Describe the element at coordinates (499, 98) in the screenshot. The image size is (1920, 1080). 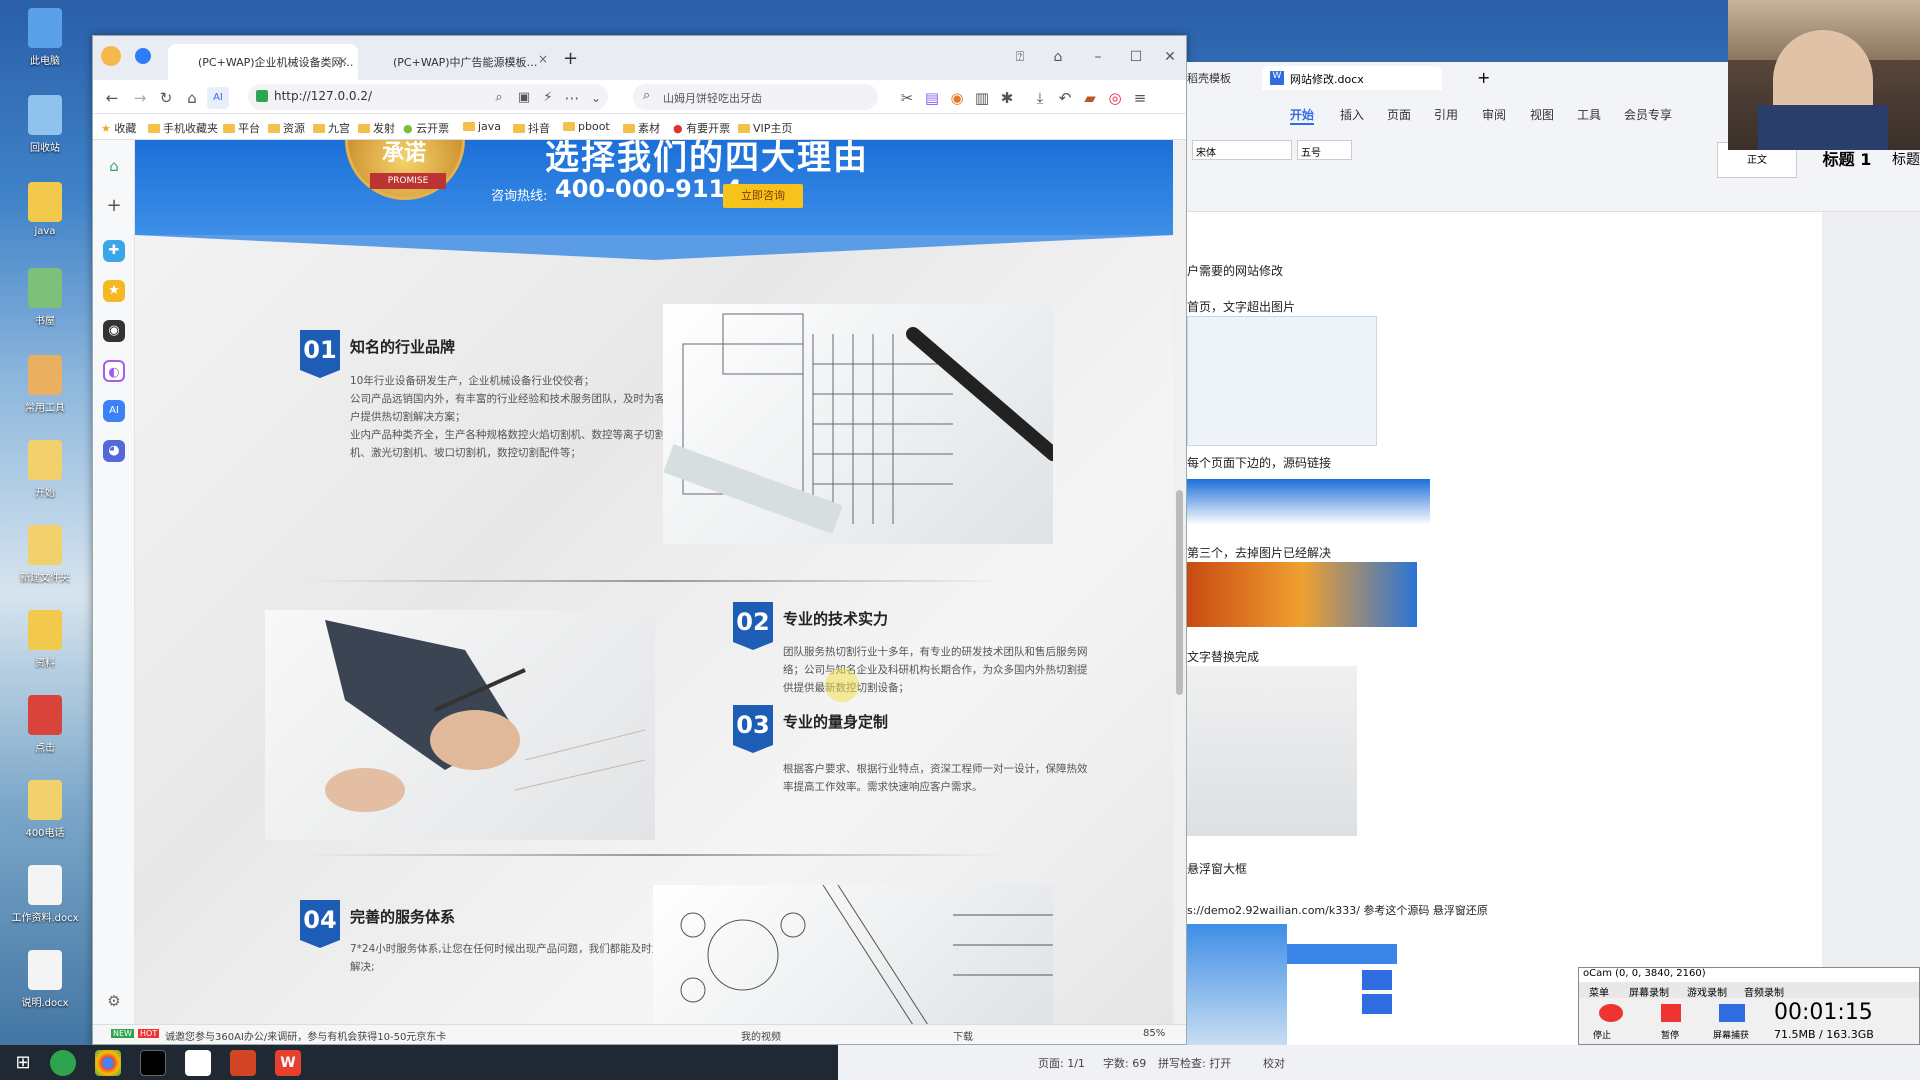
I see `search-icon: ⌕` at that location.